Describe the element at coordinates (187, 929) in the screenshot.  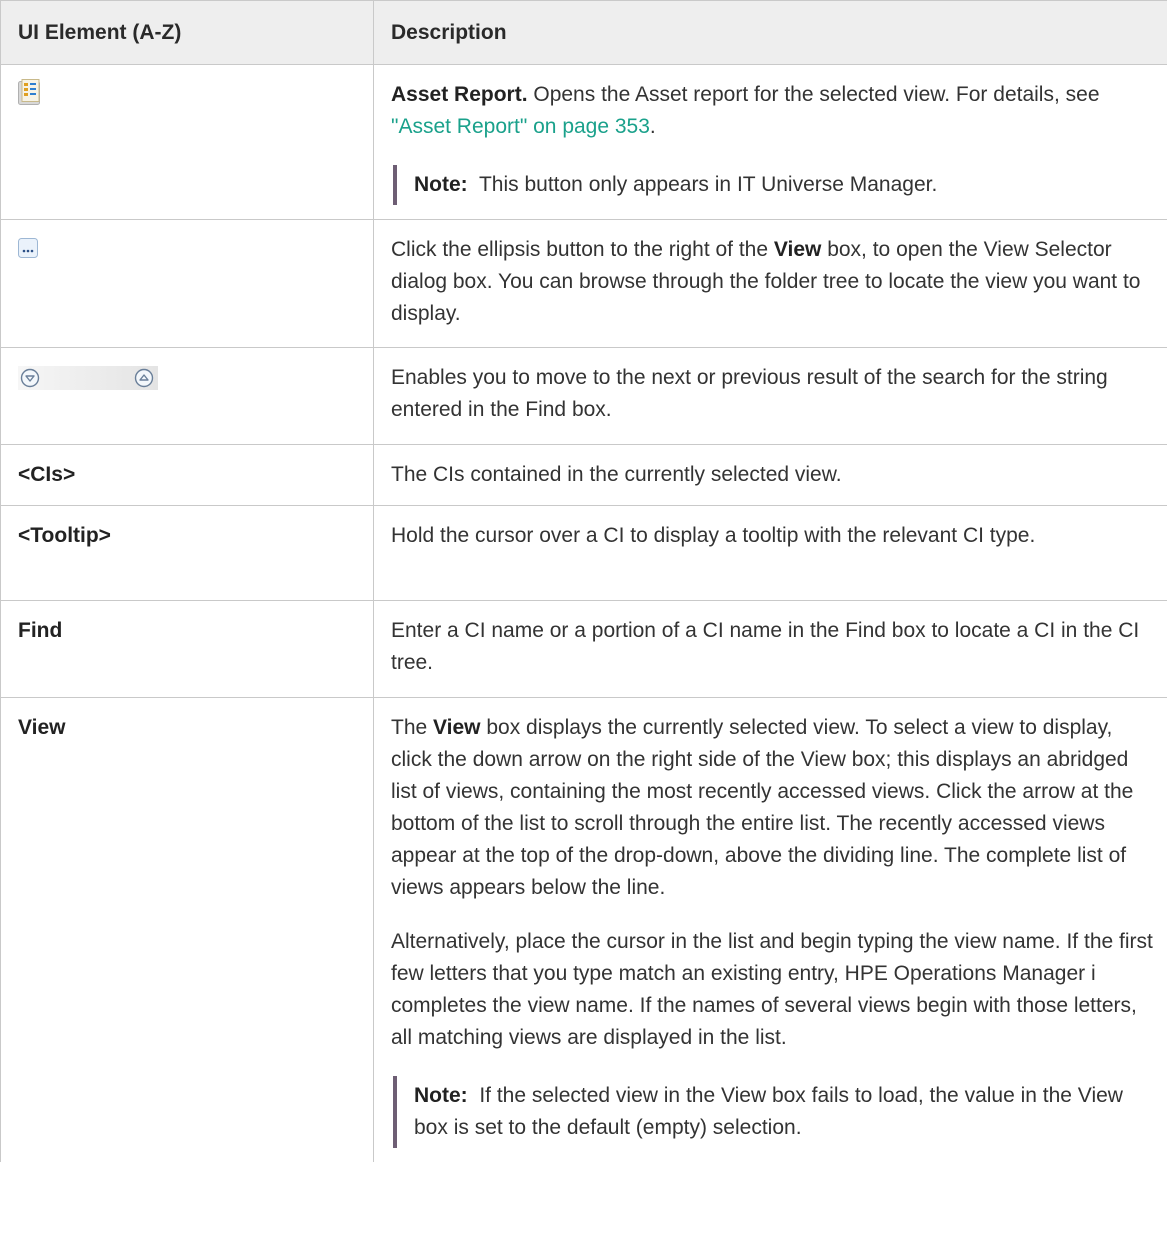
I see `element-cell: View` at that location.